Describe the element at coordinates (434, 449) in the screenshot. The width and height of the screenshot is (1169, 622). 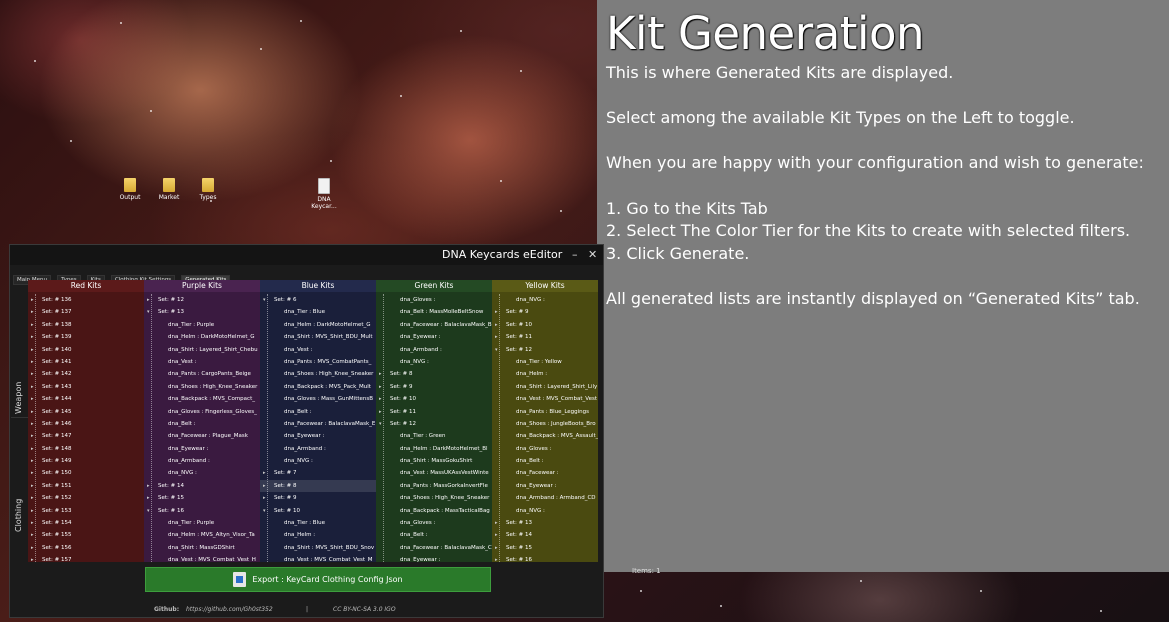
I see `tree-attribute-node: dna_Helm : DarkMotoHelmet_Bl` at that location.